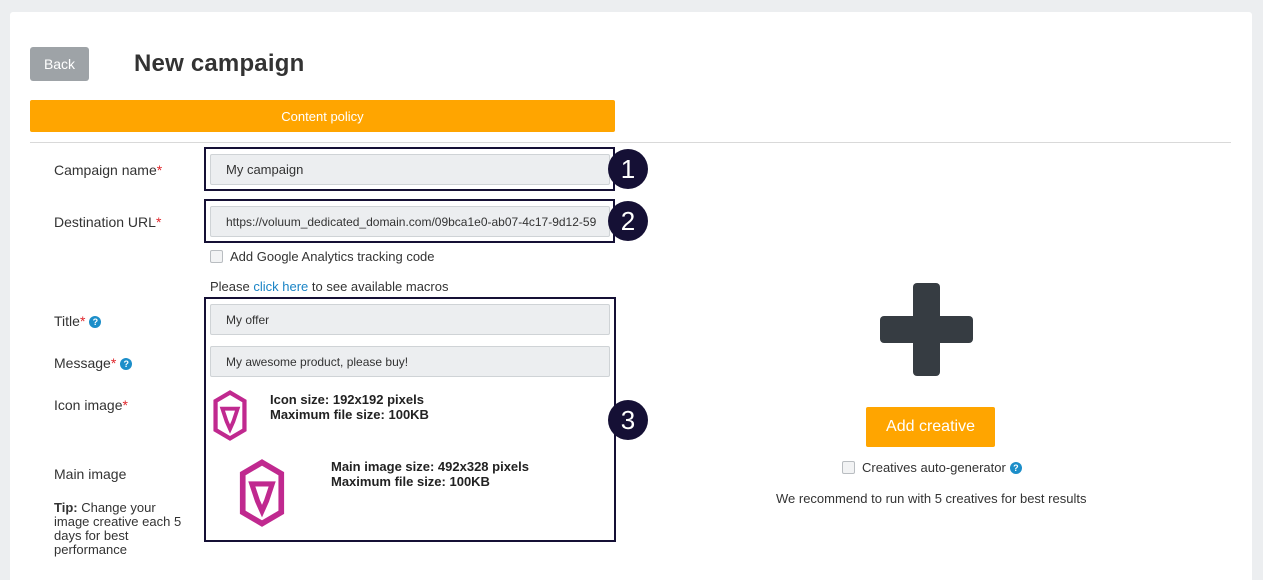  Describe the element at coordinates (91, 405) in the screenshot. I see `icon-image-label: Icon image*` at that location.